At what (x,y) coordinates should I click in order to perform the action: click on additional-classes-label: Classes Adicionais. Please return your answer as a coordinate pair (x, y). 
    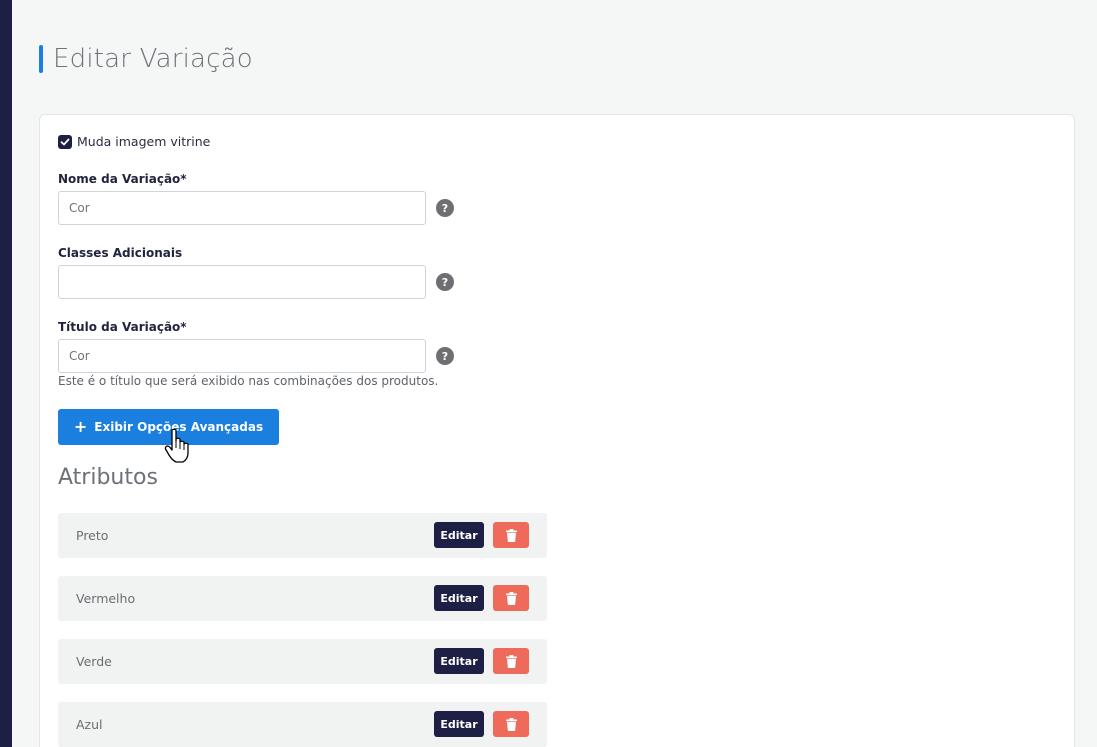
    Looking at the image, I should click on (120, 253).